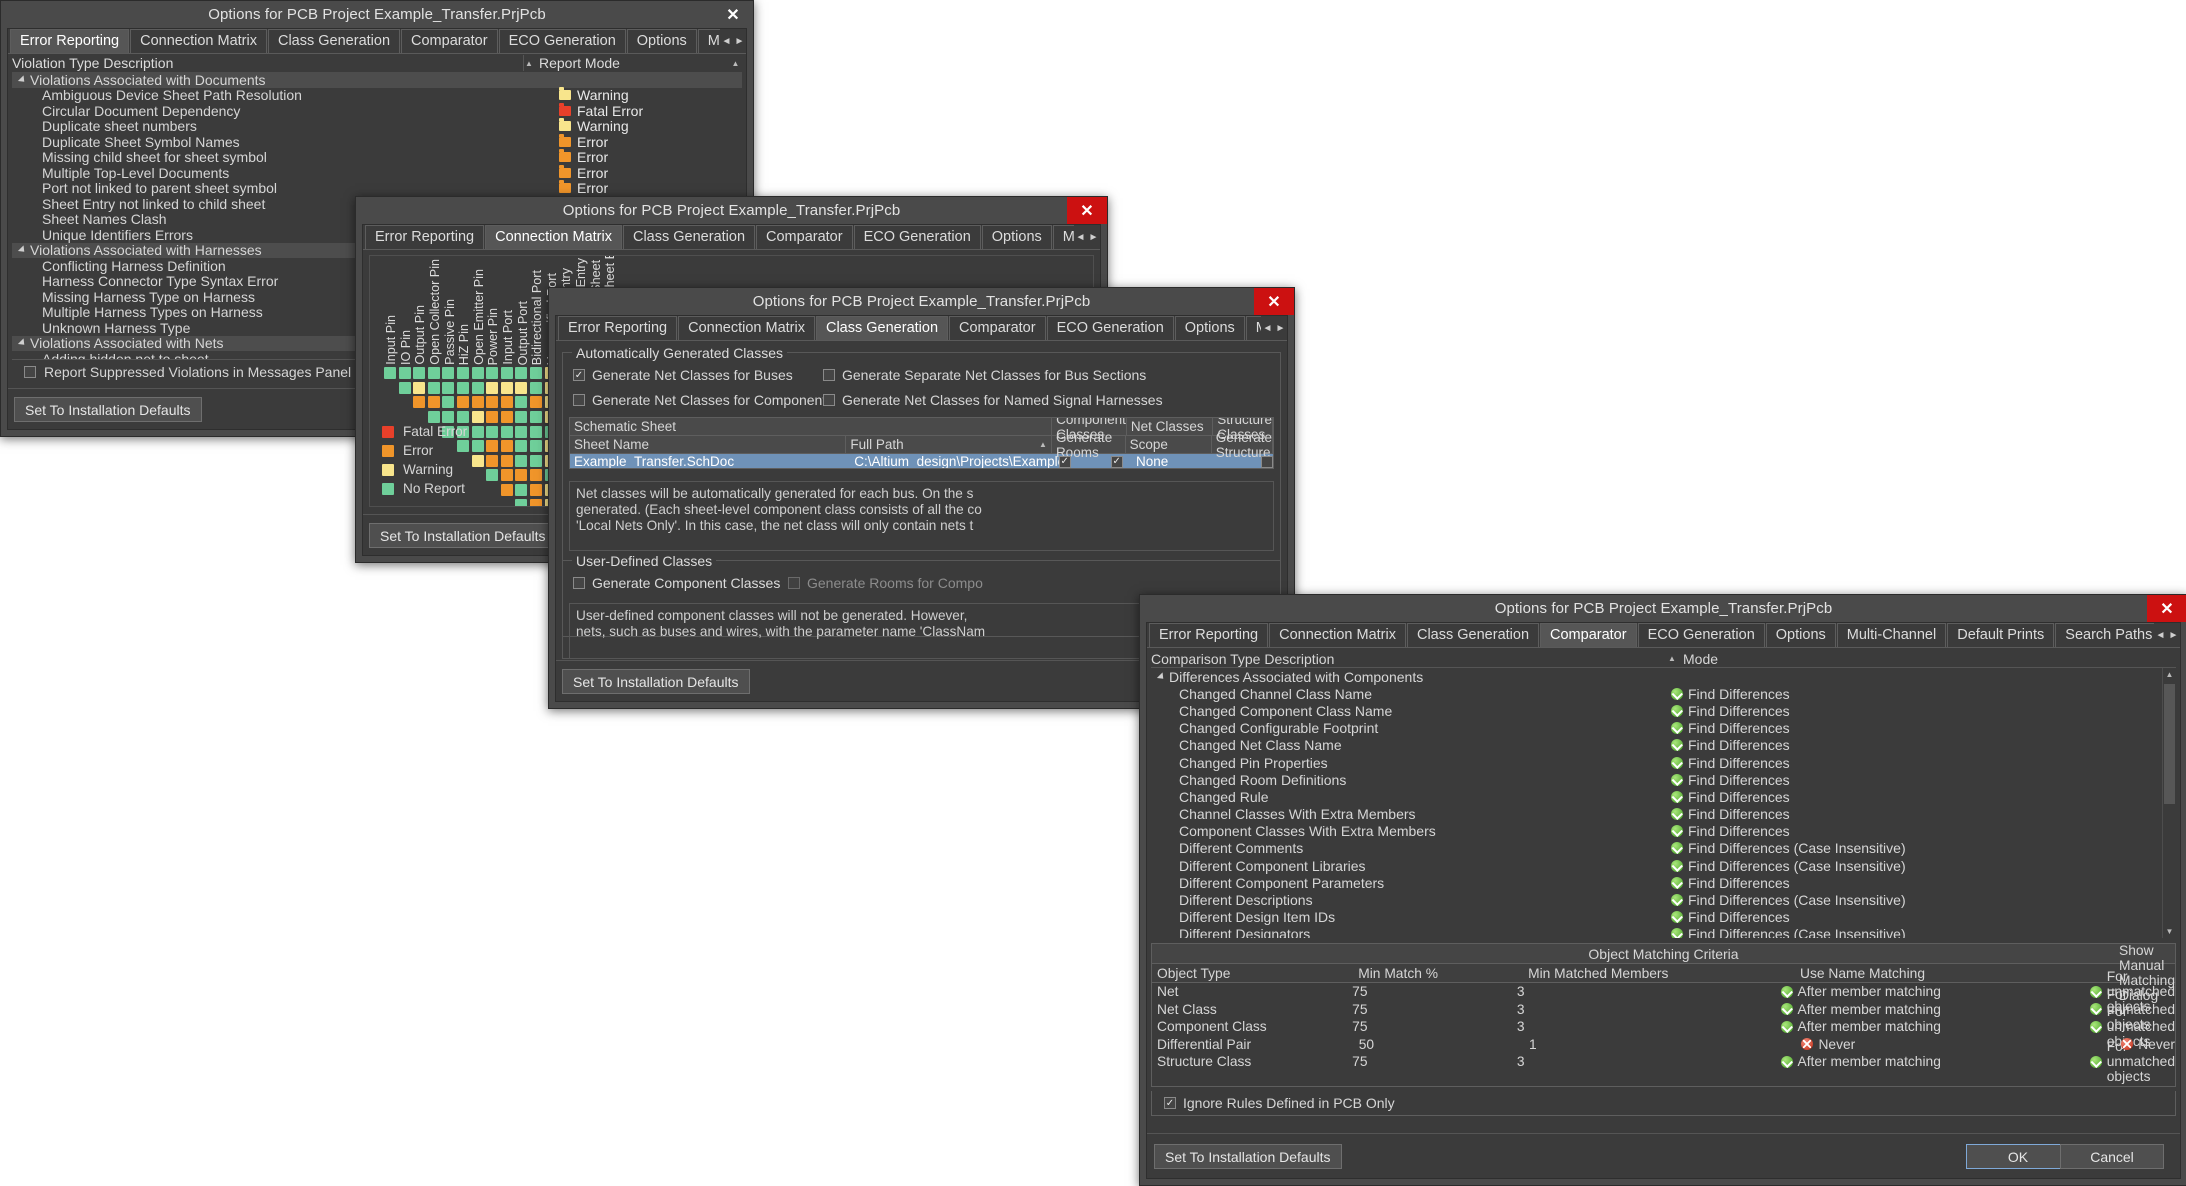 This screenshot has width=2186, height=1186. What do you see at coordinates (1659, 973) in the screenshot?
I see `object-matching-header: Min Matched Members` at bounding box center [1659, 973].